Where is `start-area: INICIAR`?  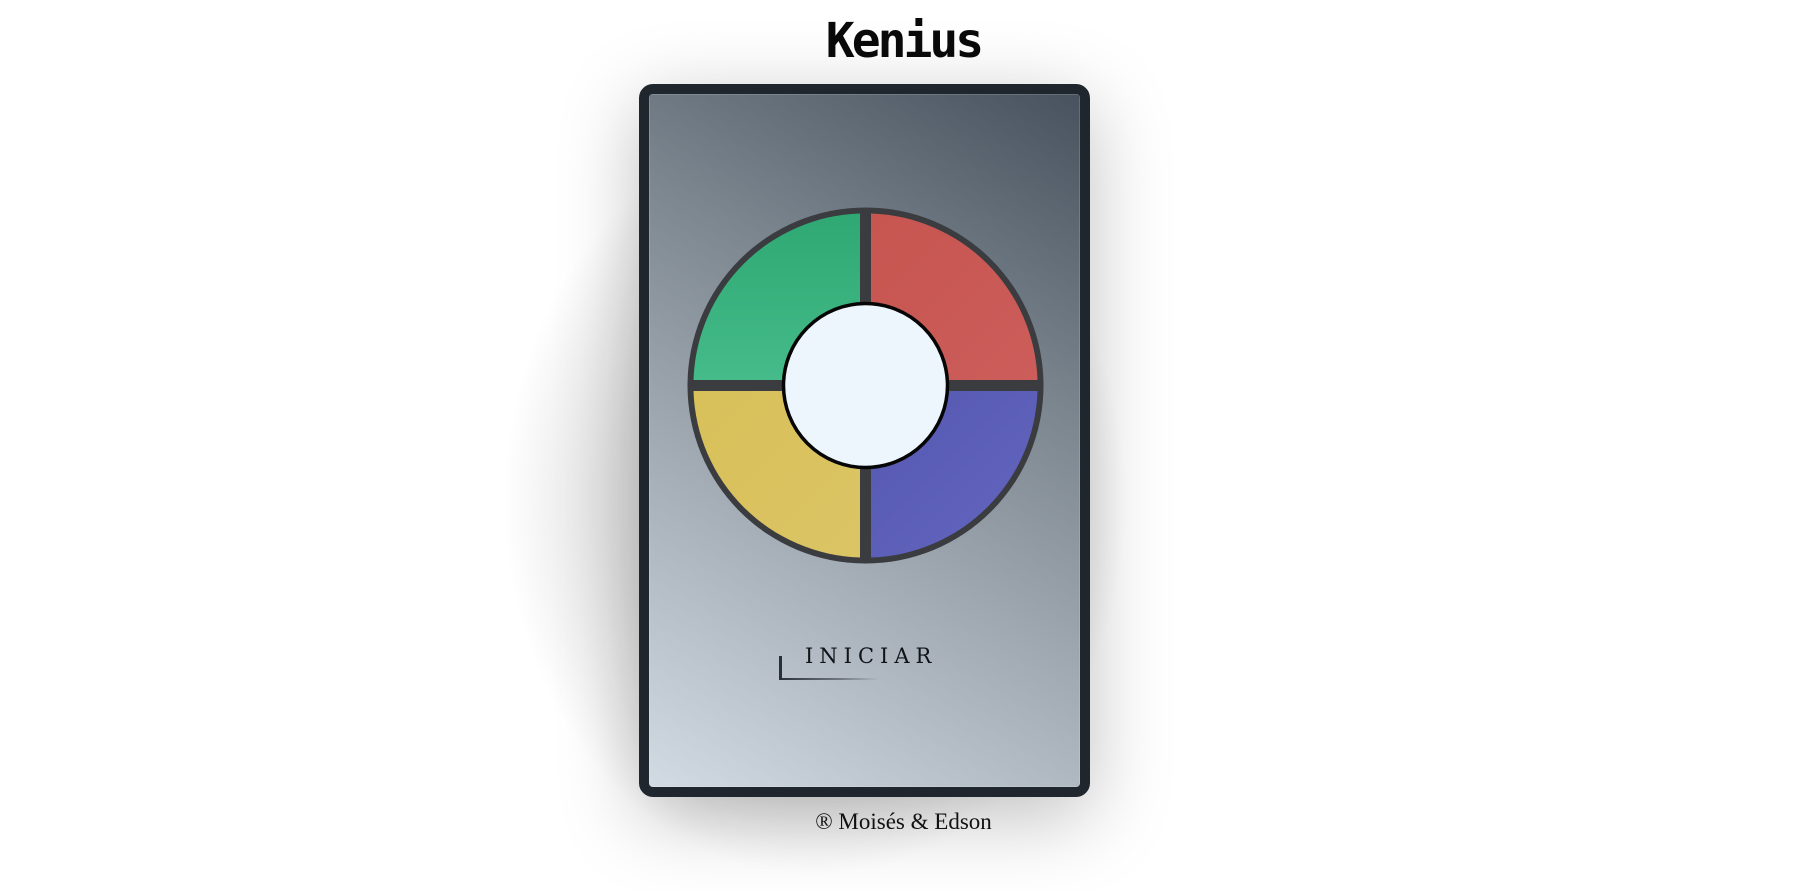
start-area: INICIAR is located at coordinates (879, 661).